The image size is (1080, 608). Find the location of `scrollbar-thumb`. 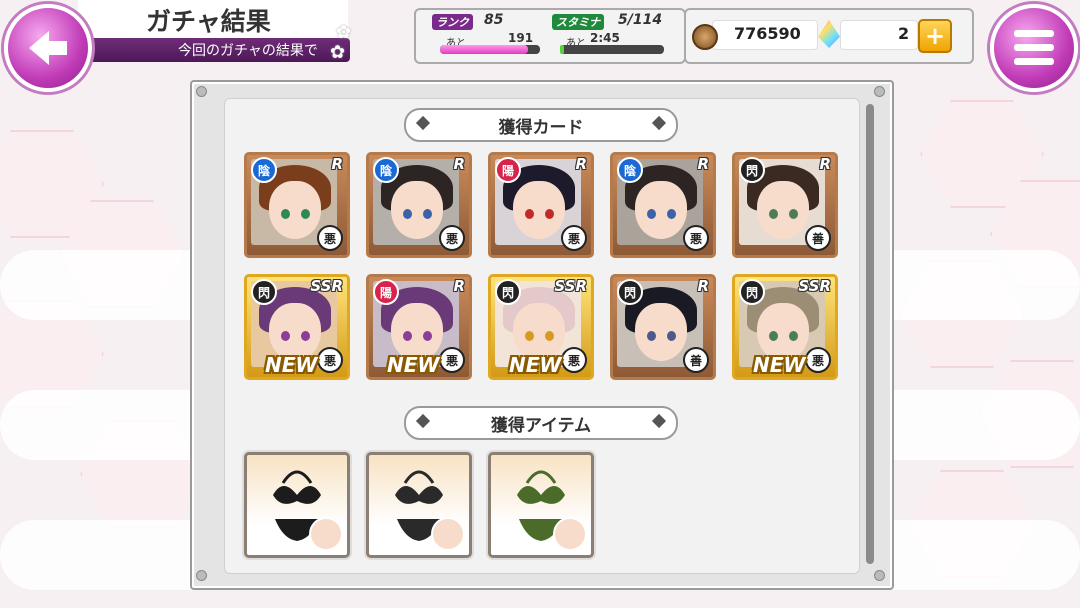

scrollbar-thumb is located at coordinates (870, 334).